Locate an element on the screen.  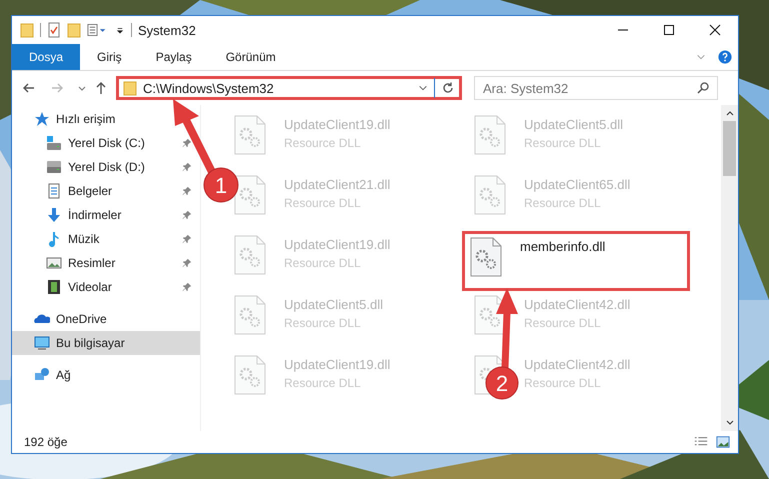
nav-item: İndirmeler is located at coordinates (106, 215).